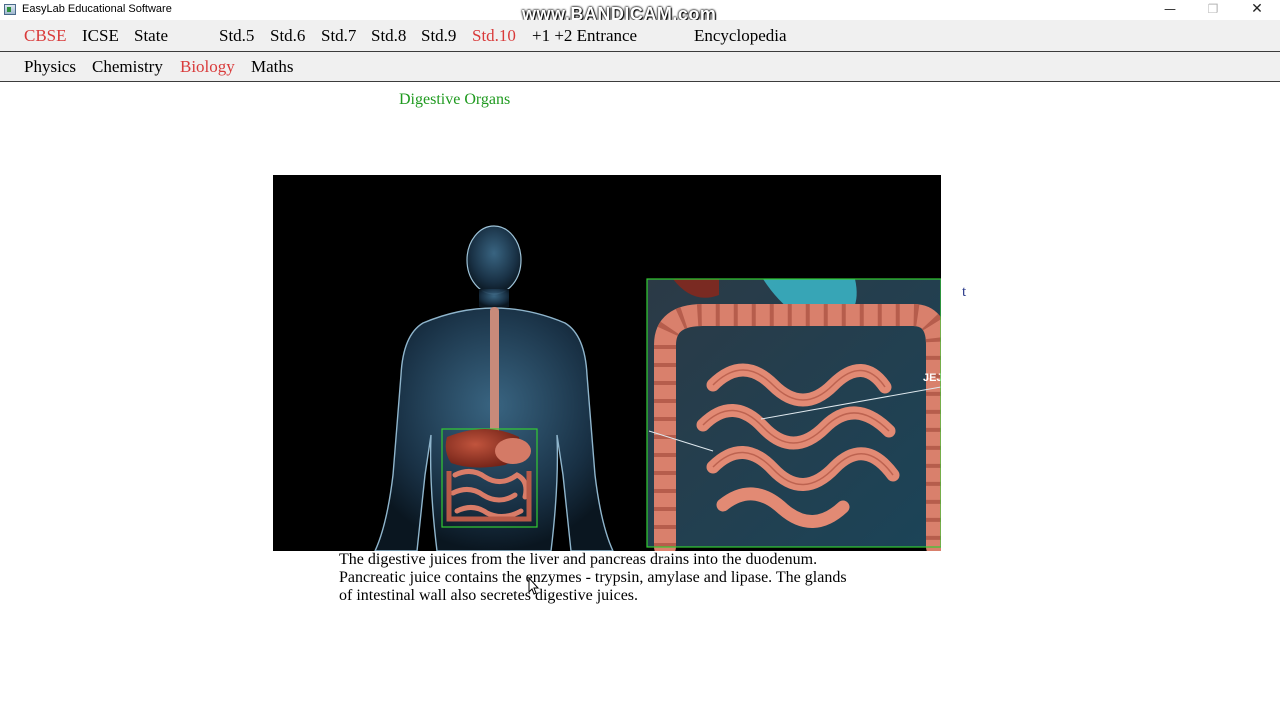  I want to click on menu-cbse: CBSE, so click(45, 36).